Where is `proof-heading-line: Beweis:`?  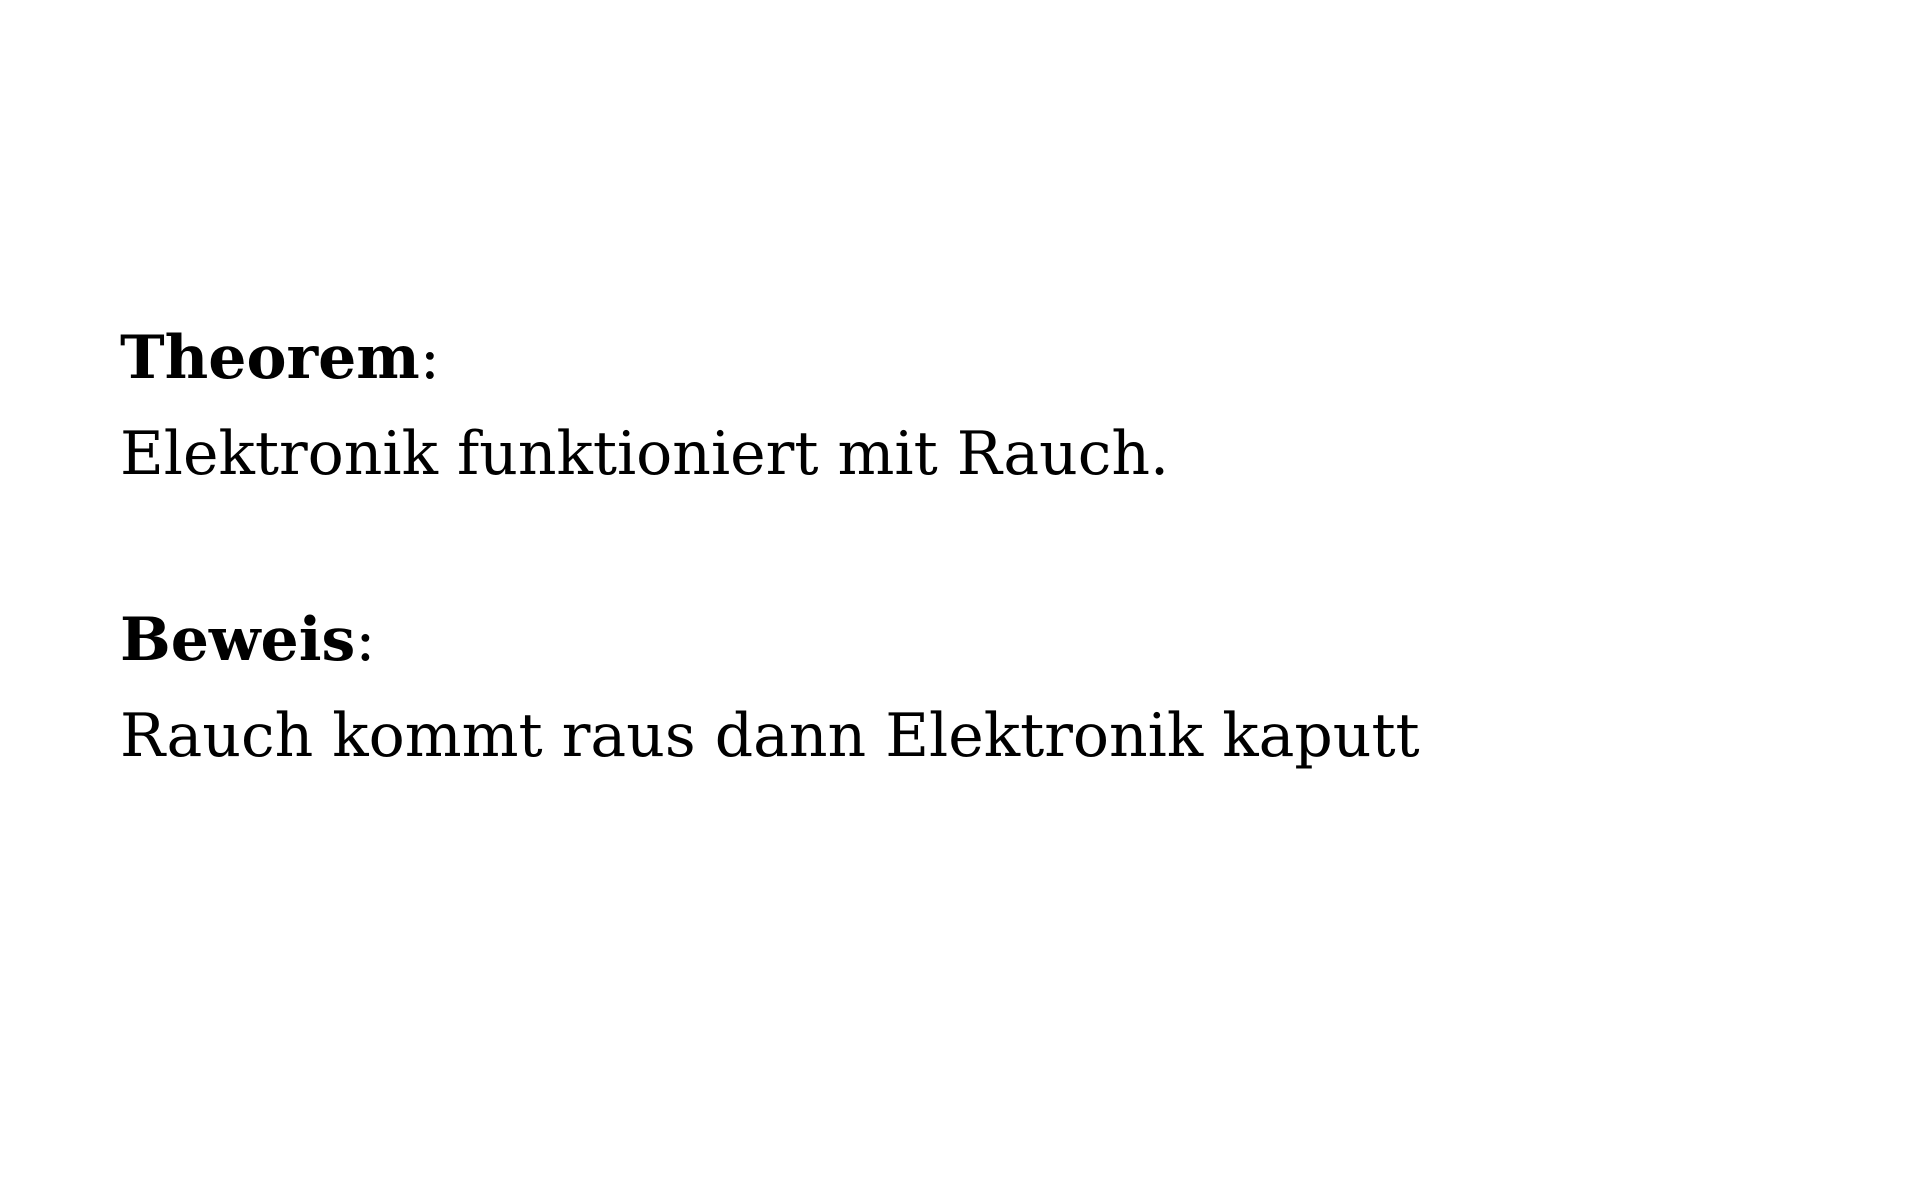 proof-heading-line: Beweis: is located at coordinates (970, 640).